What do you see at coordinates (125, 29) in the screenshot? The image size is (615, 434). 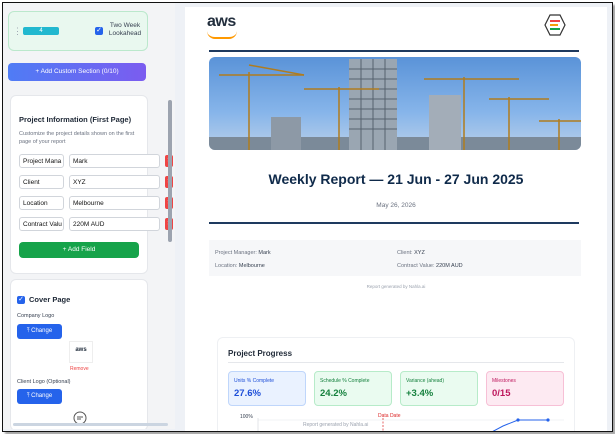 I see `lookahead-label: Two Week Lookahead` at bounding box center [125, 29].